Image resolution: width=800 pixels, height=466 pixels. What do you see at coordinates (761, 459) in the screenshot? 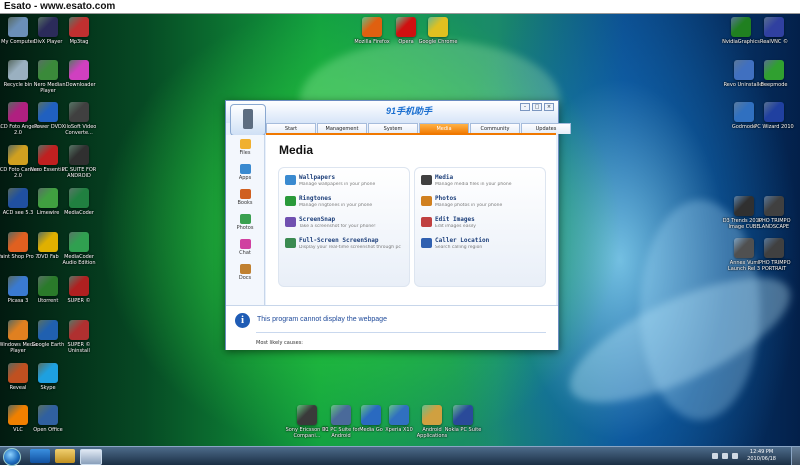
I see `clock-date: 2010/06/18` at bounding box center [761, 459].